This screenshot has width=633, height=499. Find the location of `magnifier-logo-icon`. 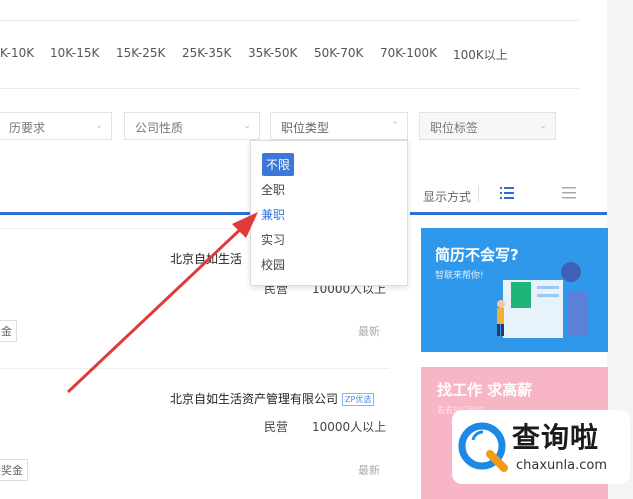

magnifier-logo-icon is located at coordinates (483, 447).